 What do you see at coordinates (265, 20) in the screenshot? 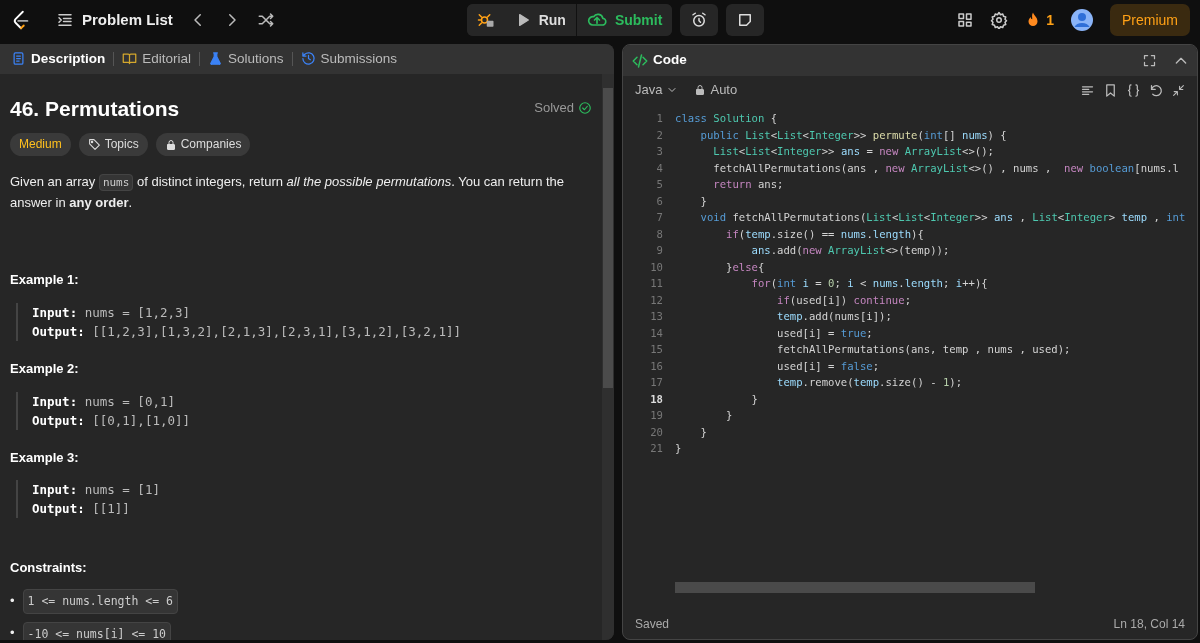
I see `shuffle-icon` at bounding box center [265, 20].